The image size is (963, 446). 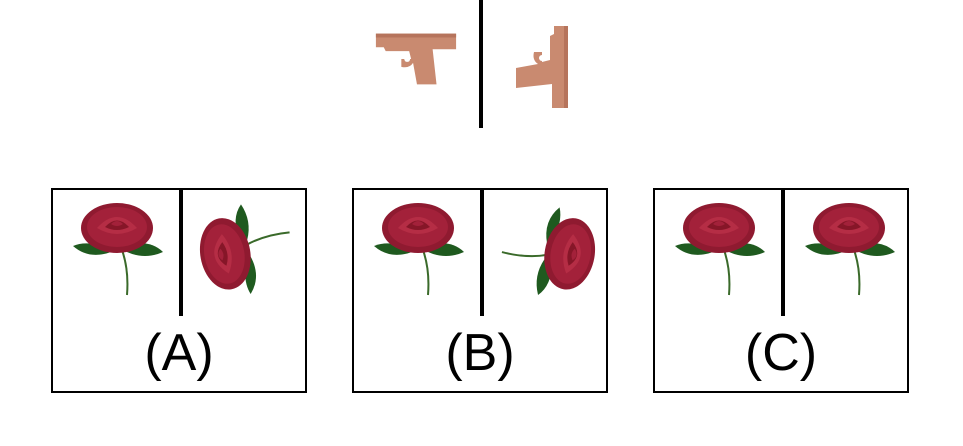 I want to click on prompt-divider, so click(x=481, y=64).